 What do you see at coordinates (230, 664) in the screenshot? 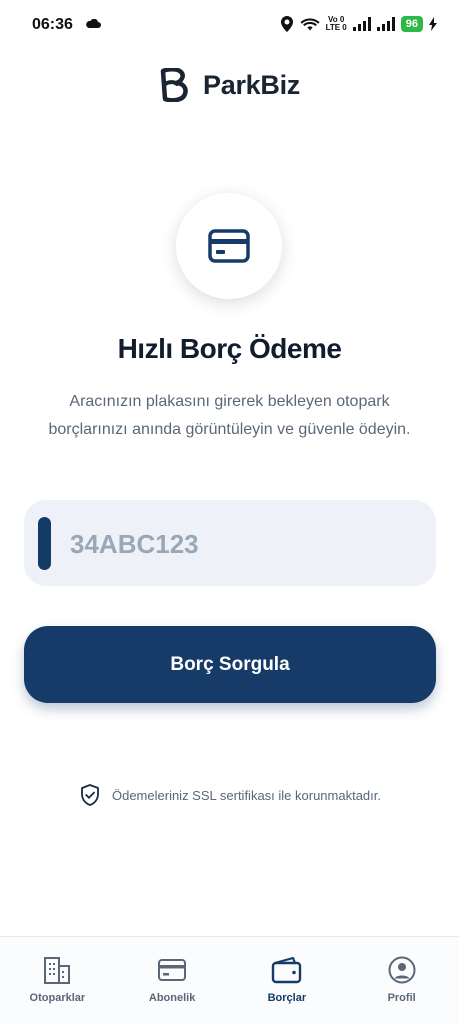
I see `query-debt-button: Borç Sorgula` at bounding box center [230, 664].